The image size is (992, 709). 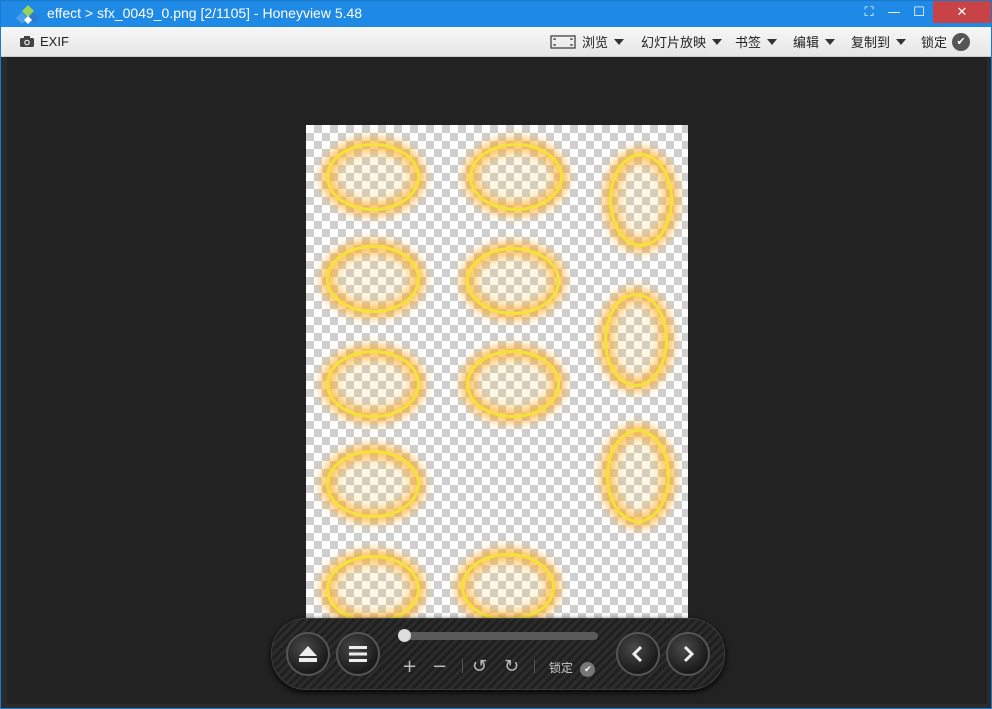 I want to click on edit-menu: 编辑, so click(x=814, y=41).